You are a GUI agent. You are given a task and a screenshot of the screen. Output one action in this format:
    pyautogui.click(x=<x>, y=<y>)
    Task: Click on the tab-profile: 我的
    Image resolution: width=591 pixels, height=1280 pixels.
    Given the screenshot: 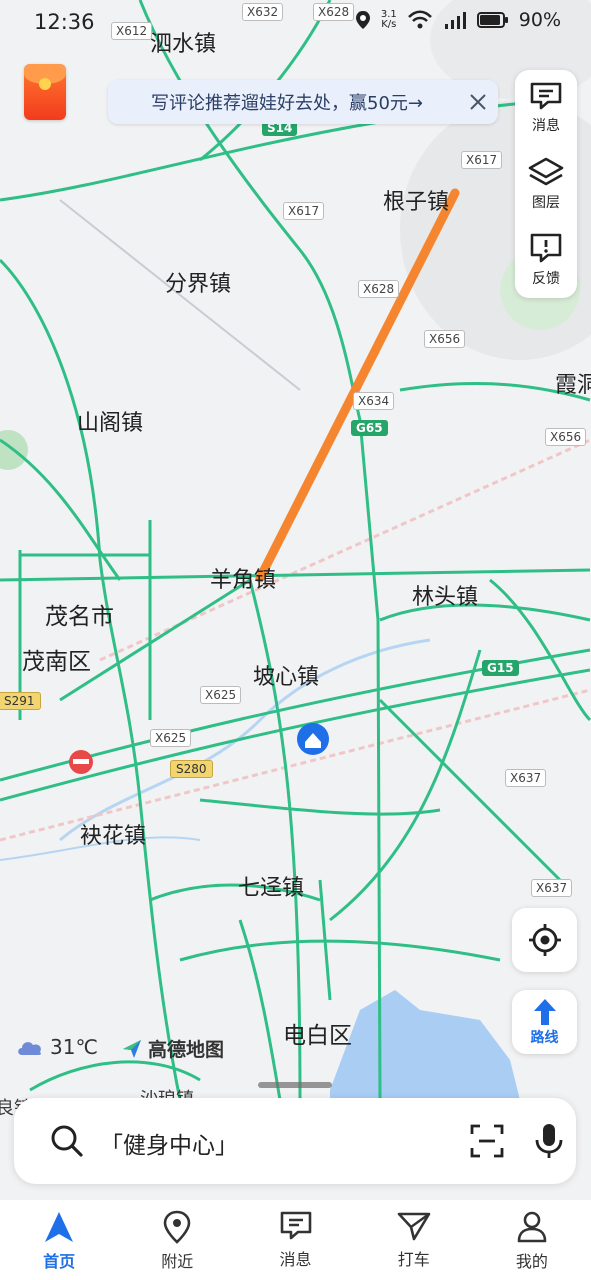 What is the action you would take?
    pyautogui.click(x=532, y=1240)
    